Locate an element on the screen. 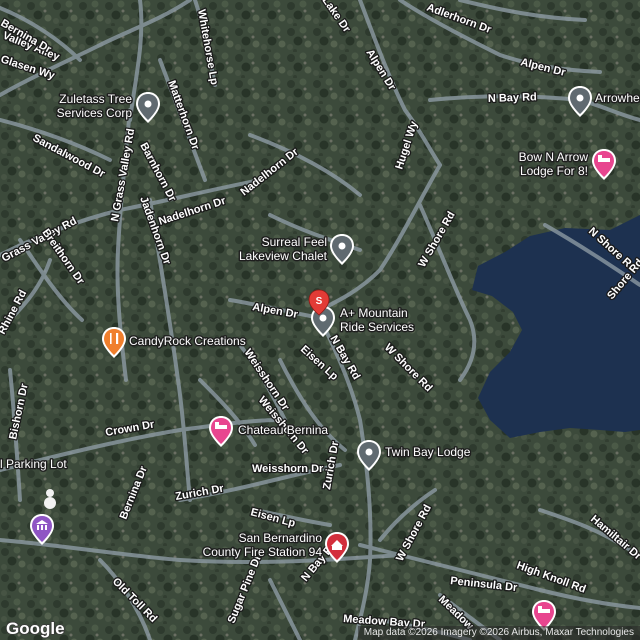  poi-zuletass-tree-services: Zuletass Tree Services Corp is located at coordinates (107, 107).